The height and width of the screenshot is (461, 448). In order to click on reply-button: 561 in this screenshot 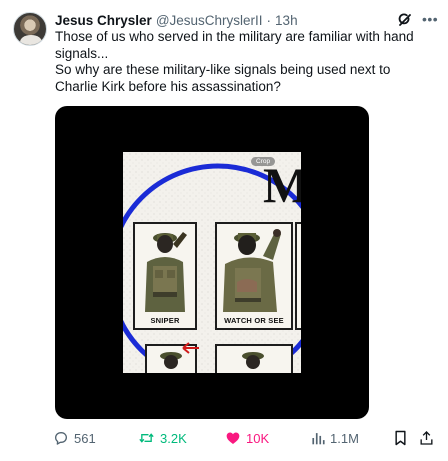, I will do `click(74, 438)`.